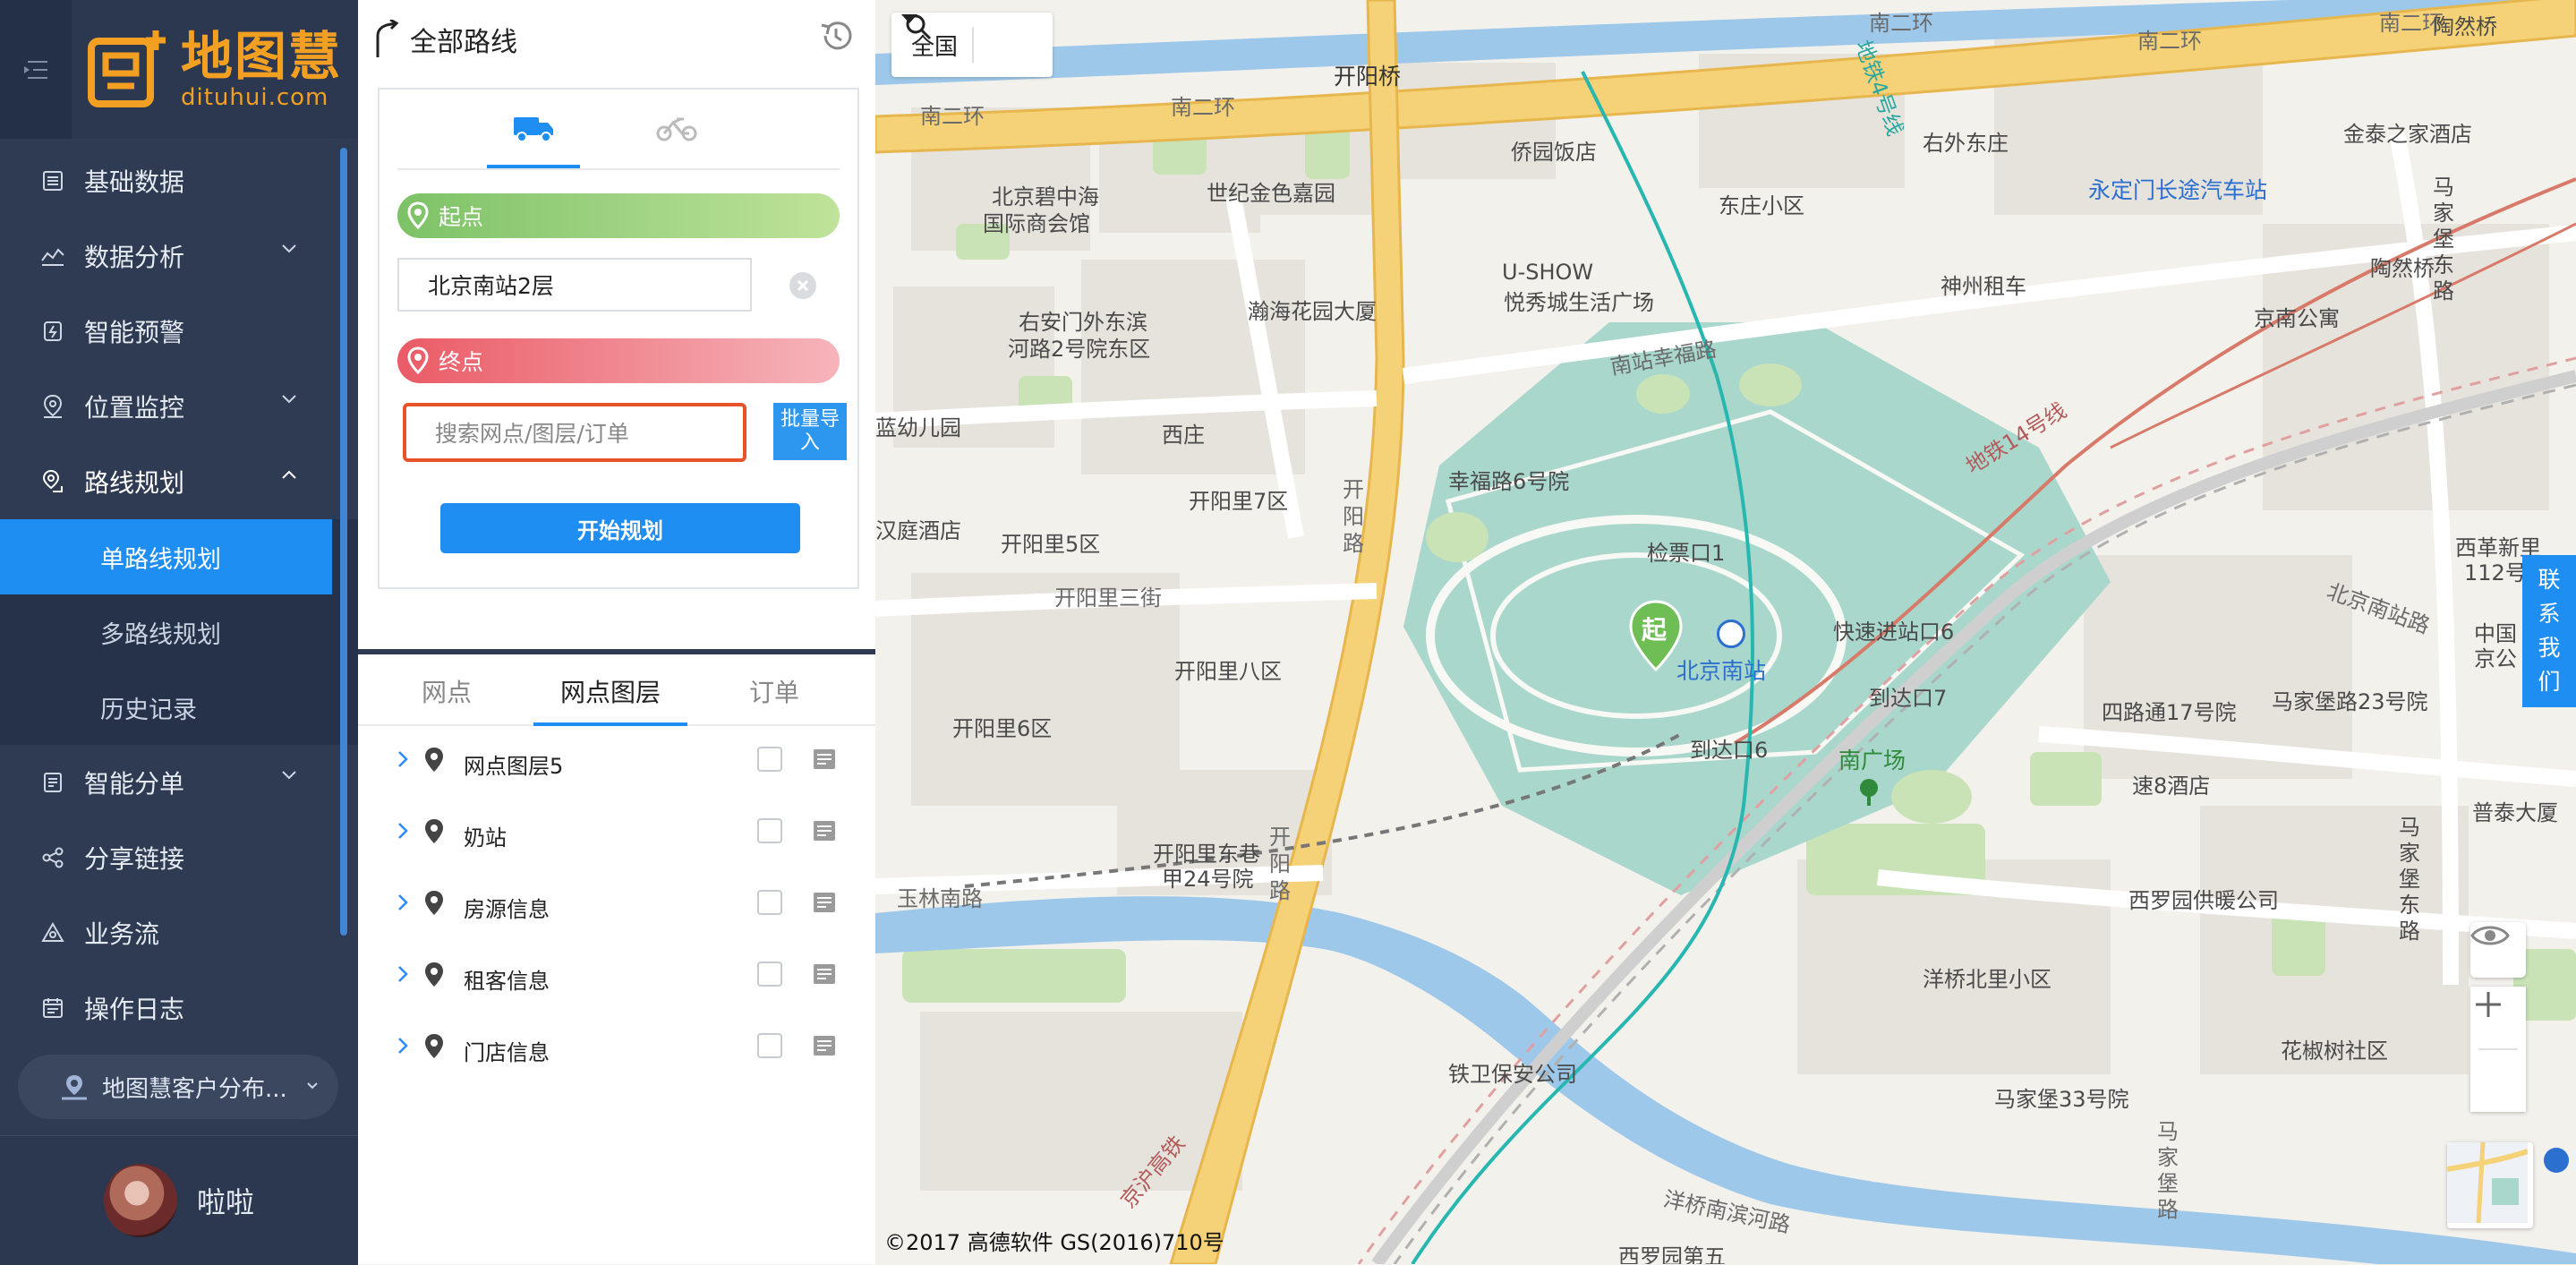  What do you see at coordinates (2203, 900) in the screenshot?
I see `map-label: 西罗园供暖公司` at bounding box center [2203, 900].